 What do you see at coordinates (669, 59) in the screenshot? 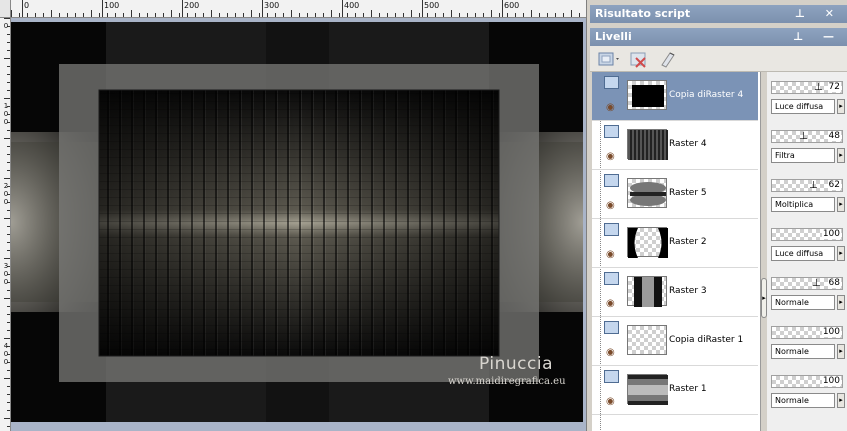
I see `mask-button` at bounding box center [669, 59].